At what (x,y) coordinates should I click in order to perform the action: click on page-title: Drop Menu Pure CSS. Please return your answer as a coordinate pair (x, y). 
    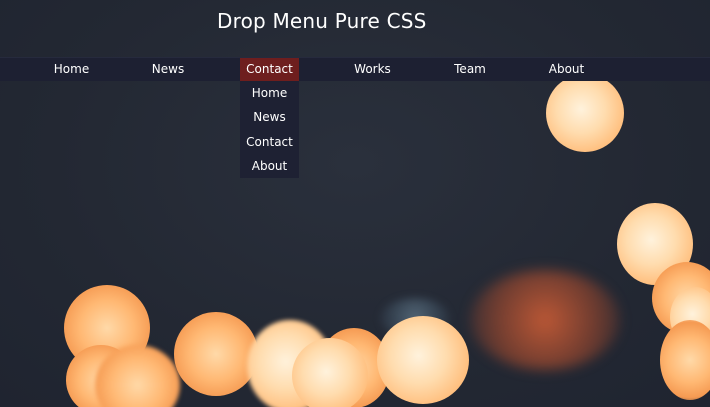
    Looking at the image, I should click on (322, 21).